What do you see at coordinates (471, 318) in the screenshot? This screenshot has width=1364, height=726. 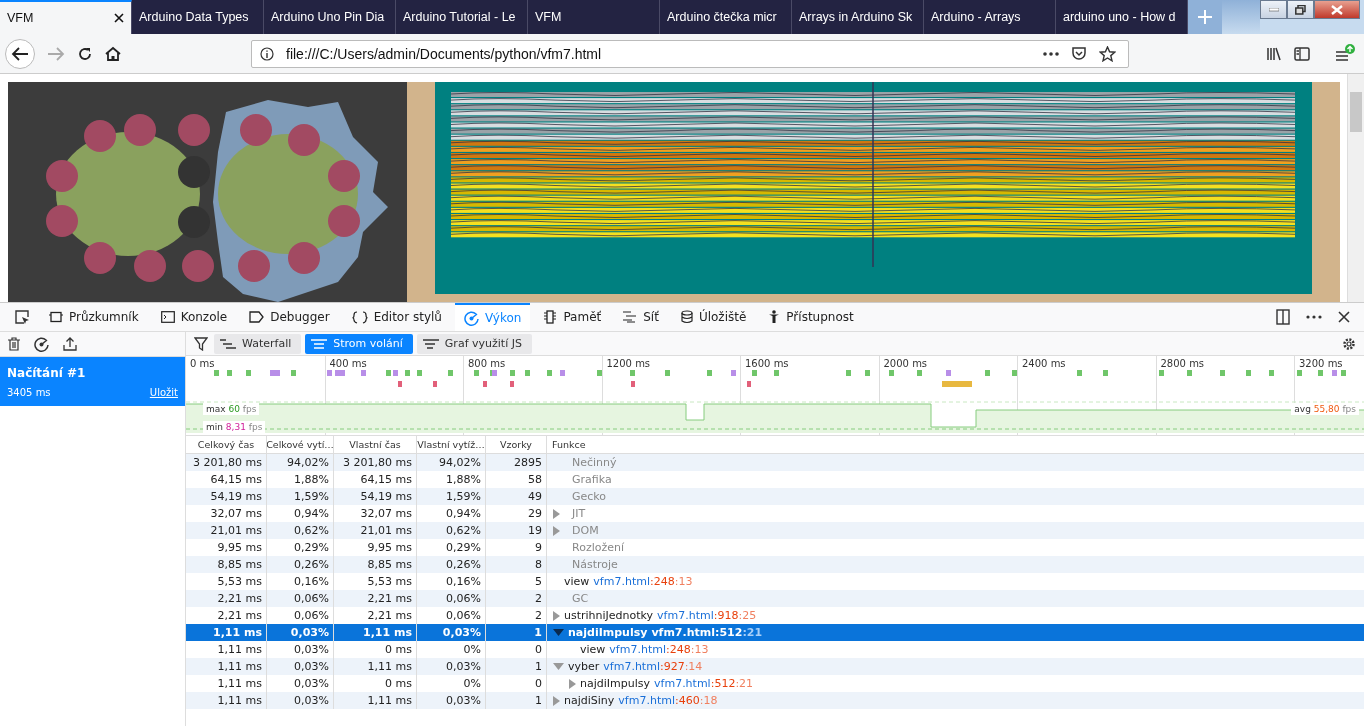 I see `gauge-icon` at bounding box center [471, 318].